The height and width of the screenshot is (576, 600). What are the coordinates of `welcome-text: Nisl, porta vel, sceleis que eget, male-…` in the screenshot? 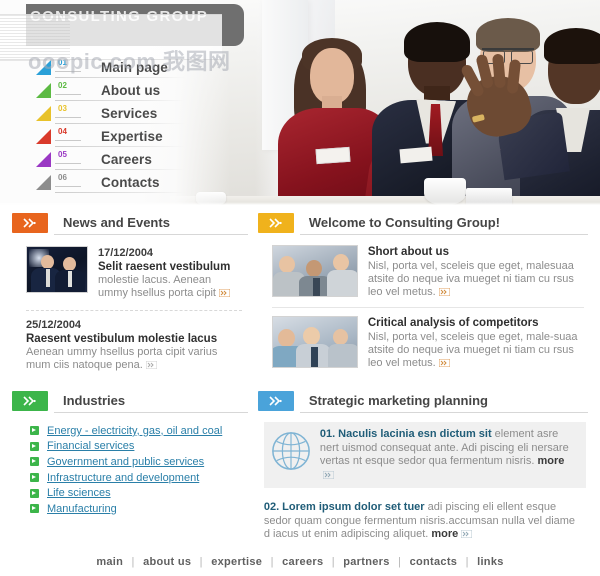 It's located at (472, 350).